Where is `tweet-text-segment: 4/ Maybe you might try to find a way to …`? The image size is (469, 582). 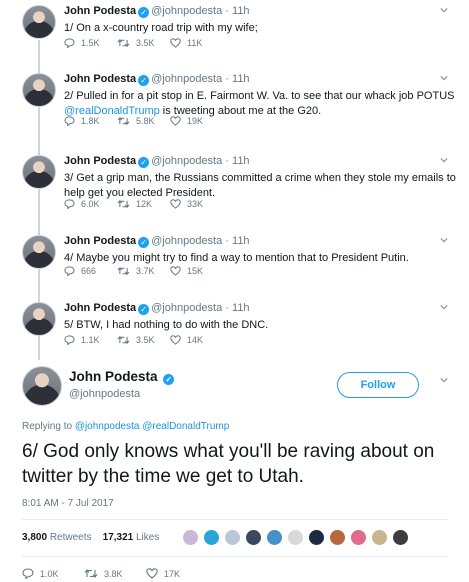 tweet-text-segment: 4/ Maybe you might try to find a way to … is located at coordinates (236, 258).